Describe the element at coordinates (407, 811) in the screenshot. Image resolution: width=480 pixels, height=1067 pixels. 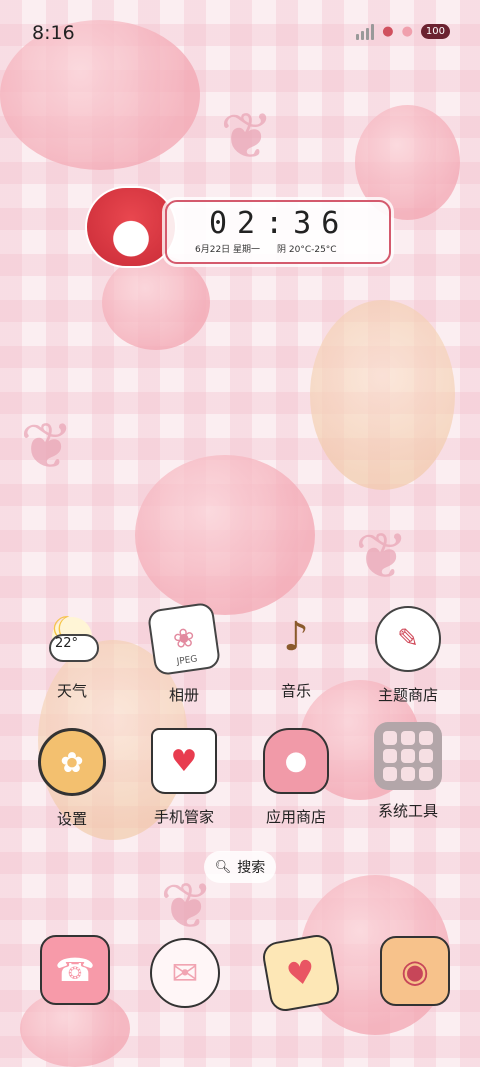
I see `app-label: 系统工具` at that location.